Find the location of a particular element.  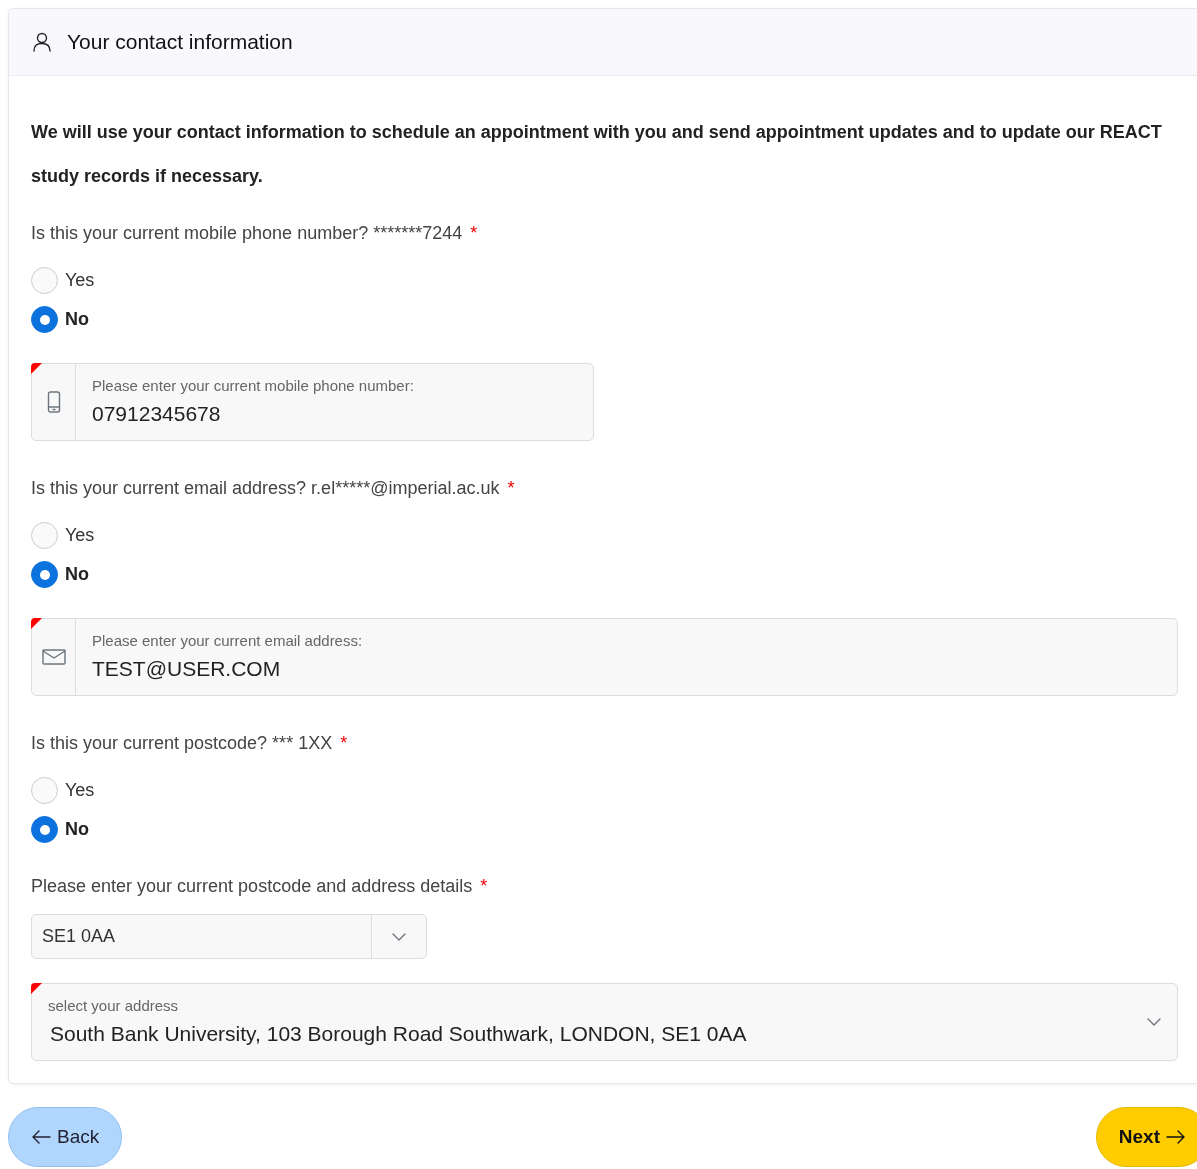

person-icon is located at coordinates (42, 42).